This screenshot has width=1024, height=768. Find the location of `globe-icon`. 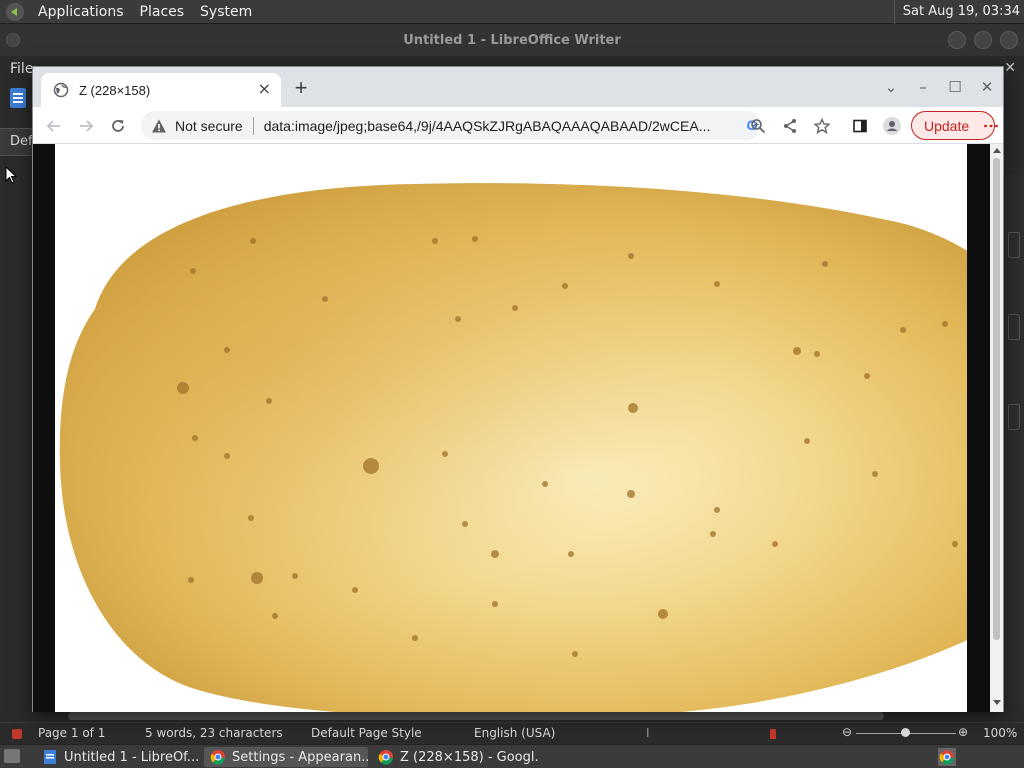

globe-icon is located at coordinates (61, 90).